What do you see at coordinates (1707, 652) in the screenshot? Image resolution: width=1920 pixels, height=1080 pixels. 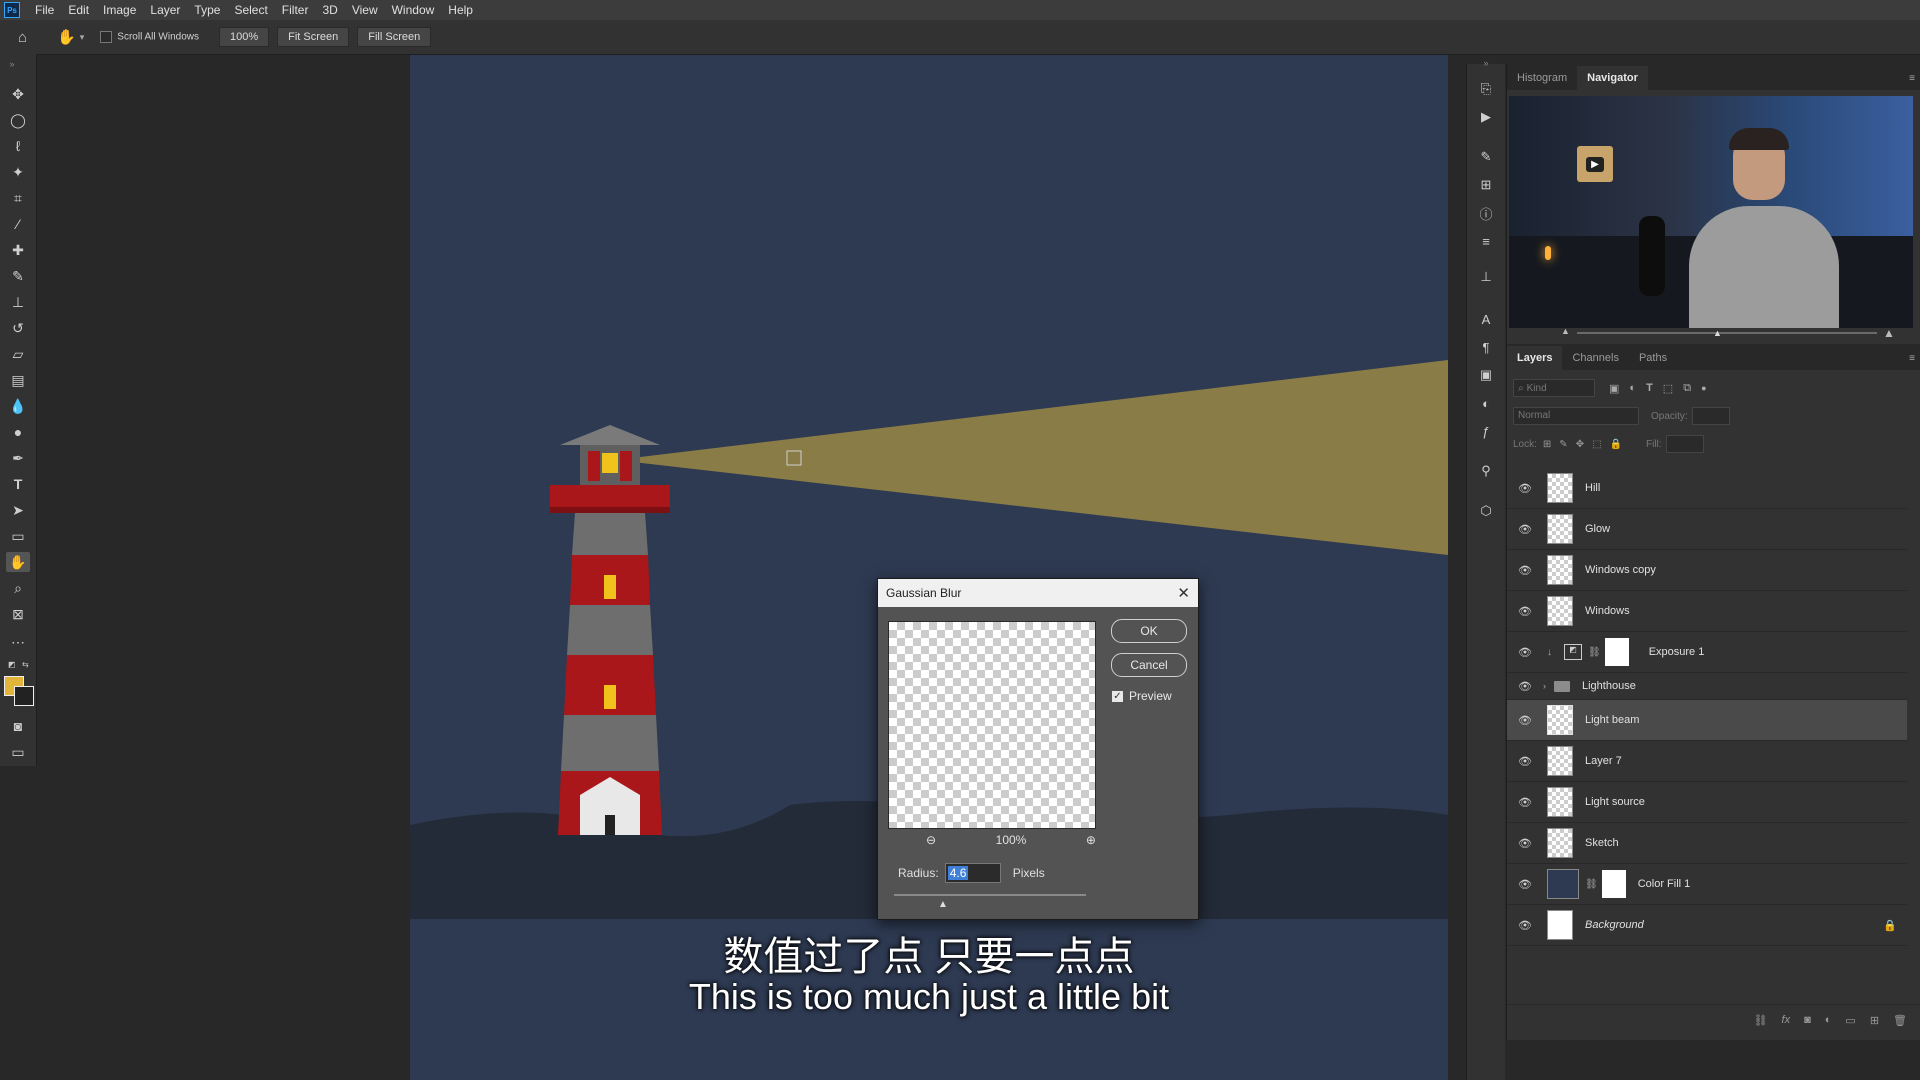 I see `layer-row-exposure: 👁 ↓ ◩ ⛓ Exposure 1` at bounding box center [1707, 652].